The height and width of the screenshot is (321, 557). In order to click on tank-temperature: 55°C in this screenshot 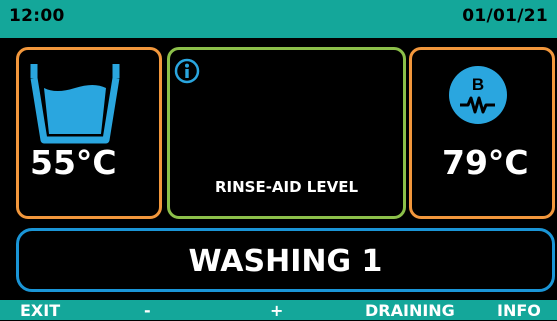, I will do `click(73, 162)`.